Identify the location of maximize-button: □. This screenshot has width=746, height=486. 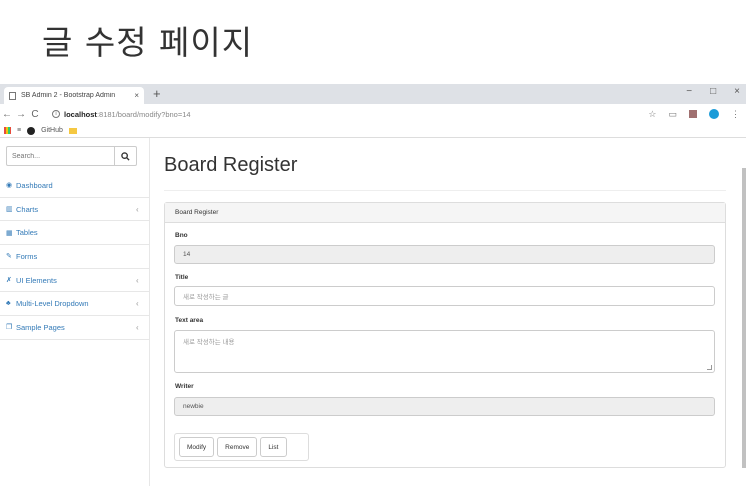
(713, 91).